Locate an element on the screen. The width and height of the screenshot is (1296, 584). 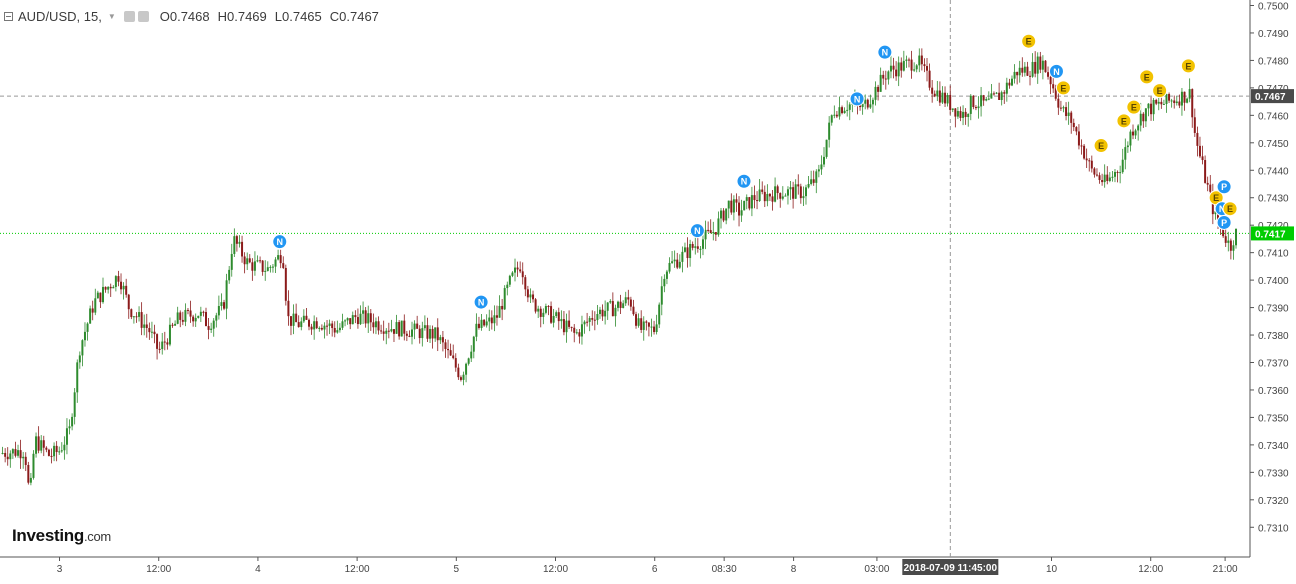
settings-icon is located at coordinates (143, 16).